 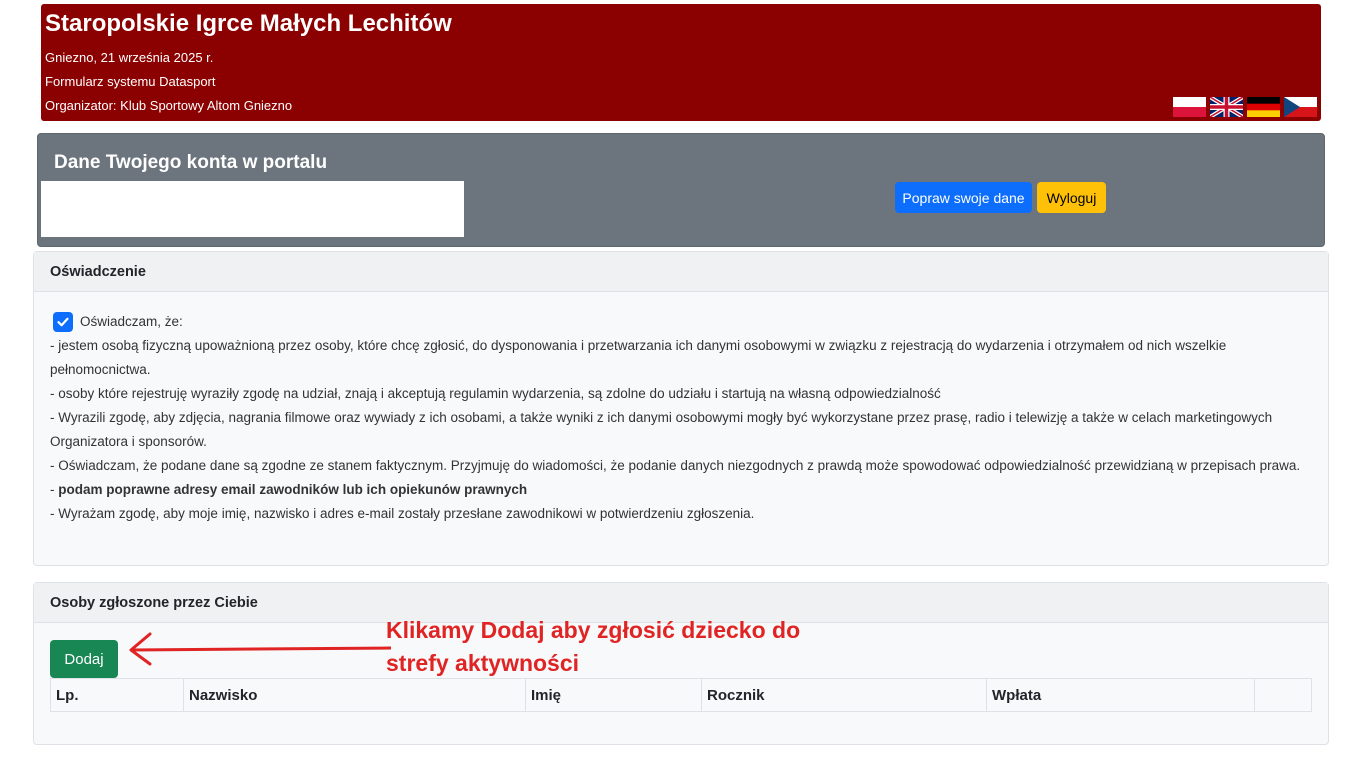 What do you see at coordinates (191, 162) in the screenshot?
I see `account-title: Dane Twojego konta w portalu` at bounding box center [191, 162].